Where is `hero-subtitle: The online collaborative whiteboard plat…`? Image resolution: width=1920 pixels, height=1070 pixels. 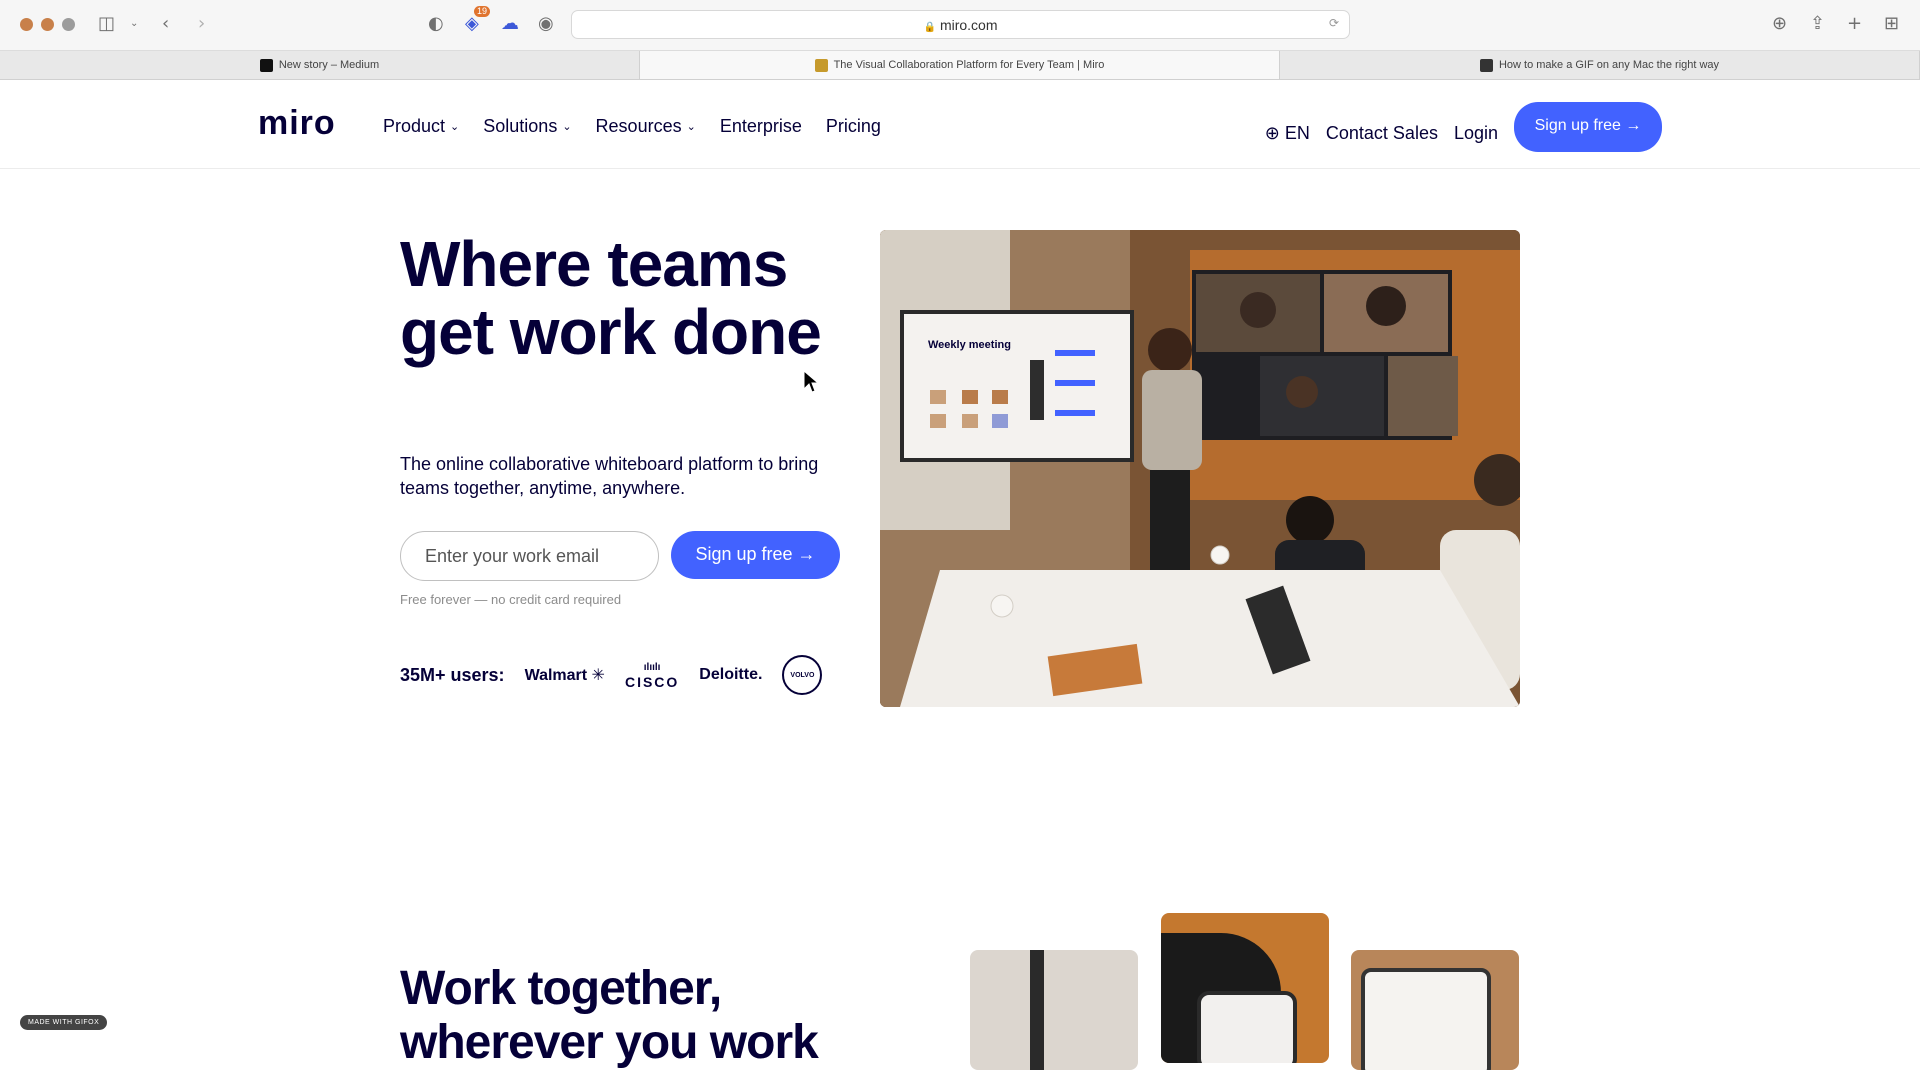
hero-subtitle: The online collaborative whiteboard plat… is located at coordinates (609, 476).